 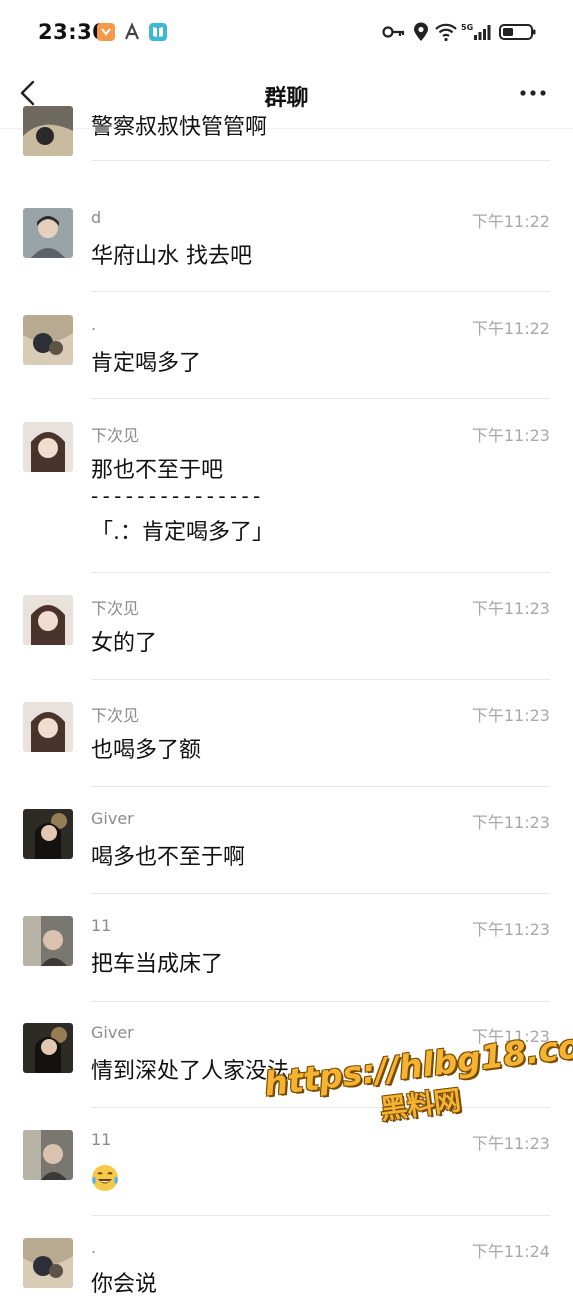 I want to click on signal-5g-icon: 5G, so click(x=476, y=31).